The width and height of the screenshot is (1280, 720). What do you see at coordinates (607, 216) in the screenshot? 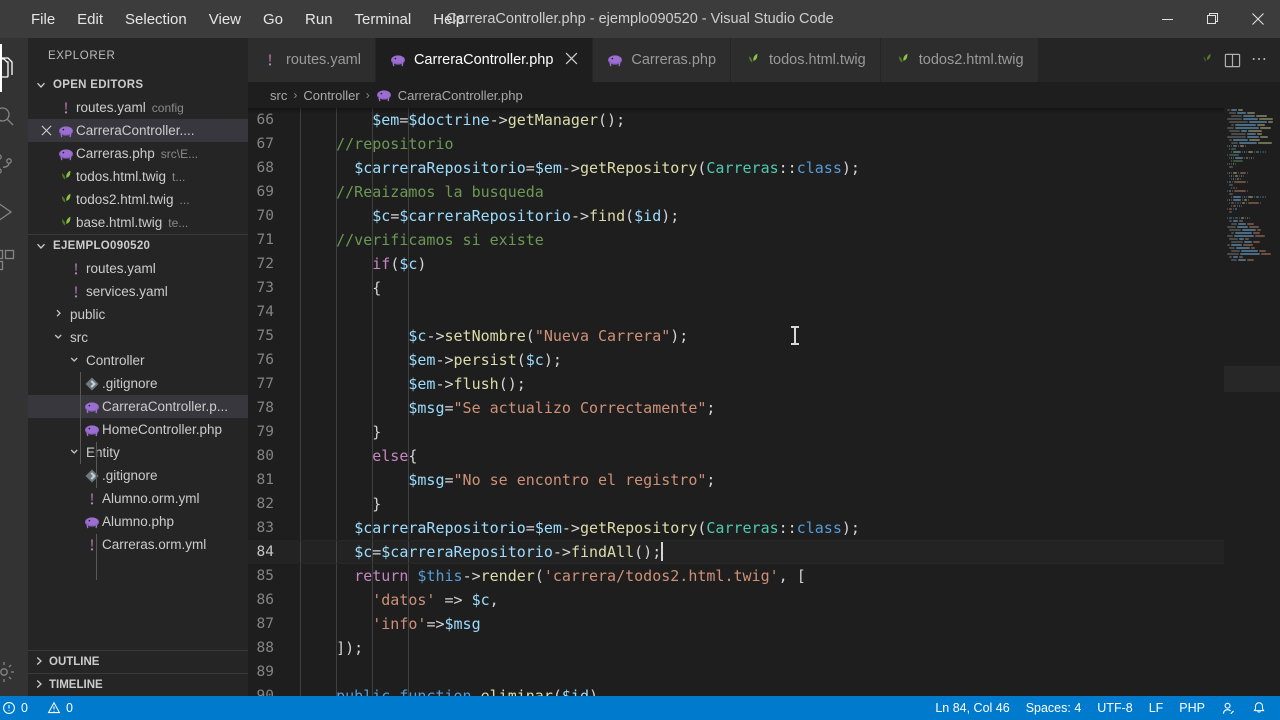
I see `code-token: find` at bounding box center [607, 216].